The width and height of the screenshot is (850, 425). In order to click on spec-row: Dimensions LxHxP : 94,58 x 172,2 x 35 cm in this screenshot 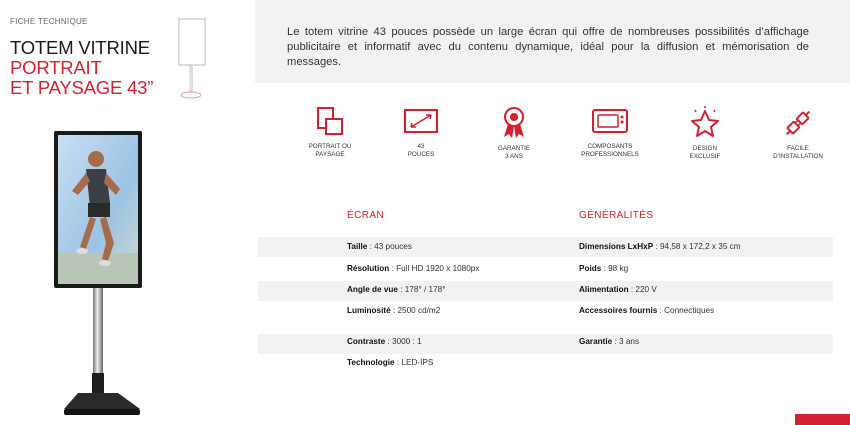, I will do `click(660, 246)`.